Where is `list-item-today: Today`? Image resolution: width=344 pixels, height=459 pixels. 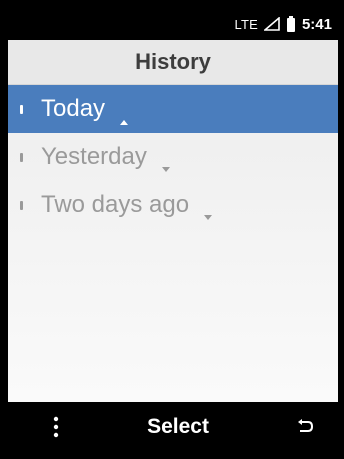 list-item-today: Today is located at coordinates (173, 109).